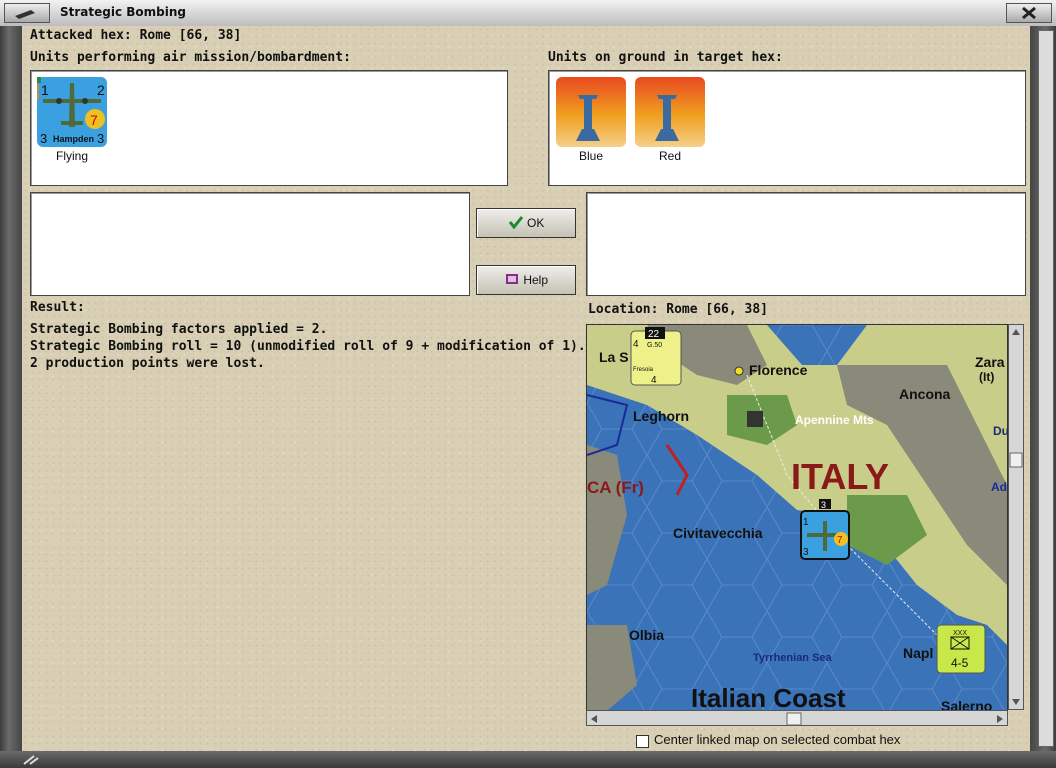 This screenshot has height=768, width=1056. I want to click on blue-factory-counter, so click(591, 112).